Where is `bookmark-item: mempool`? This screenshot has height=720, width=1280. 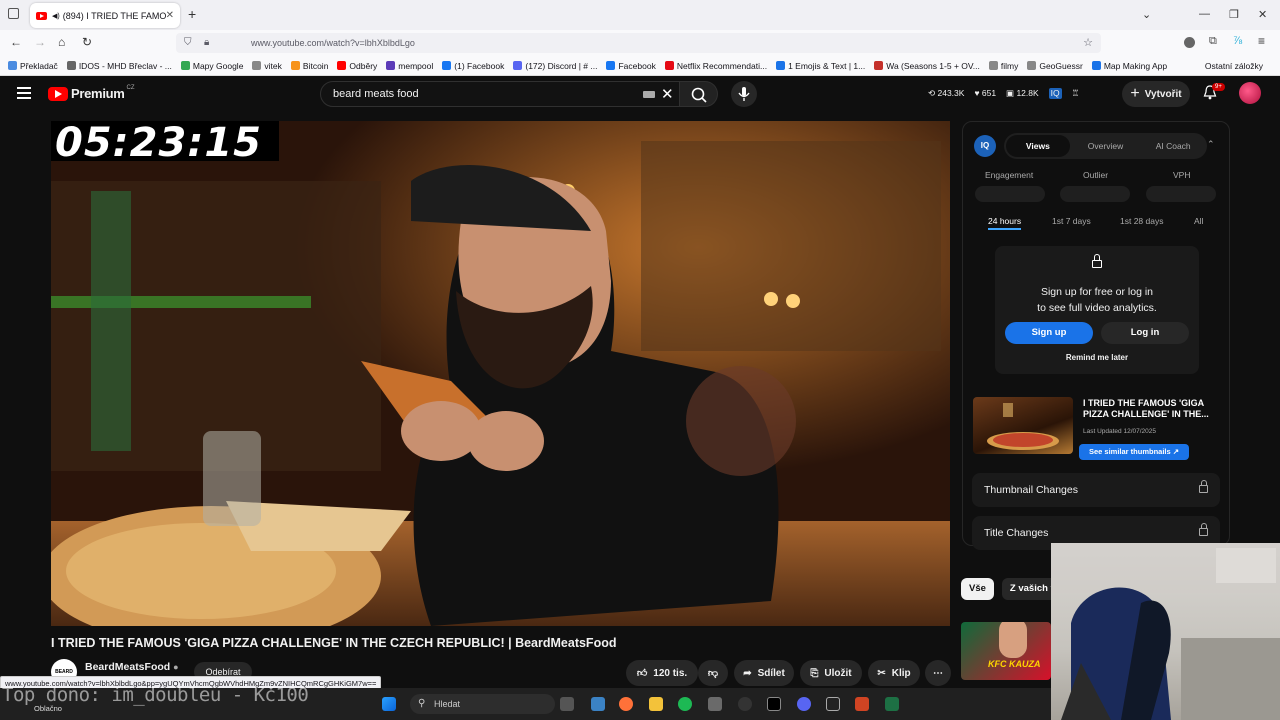
bookmark-item: mempool is located at coordinates (409, 66).